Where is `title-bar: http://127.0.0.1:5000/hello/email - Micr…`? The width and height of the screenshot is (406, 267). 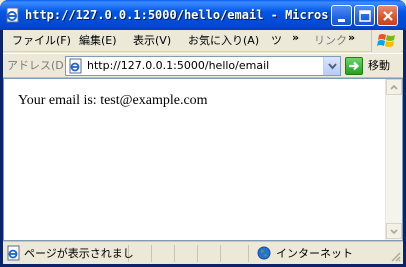 title-bar: http://127.0.0.1:5000/hello/email - Micr… is located at coordinates (203, 15).